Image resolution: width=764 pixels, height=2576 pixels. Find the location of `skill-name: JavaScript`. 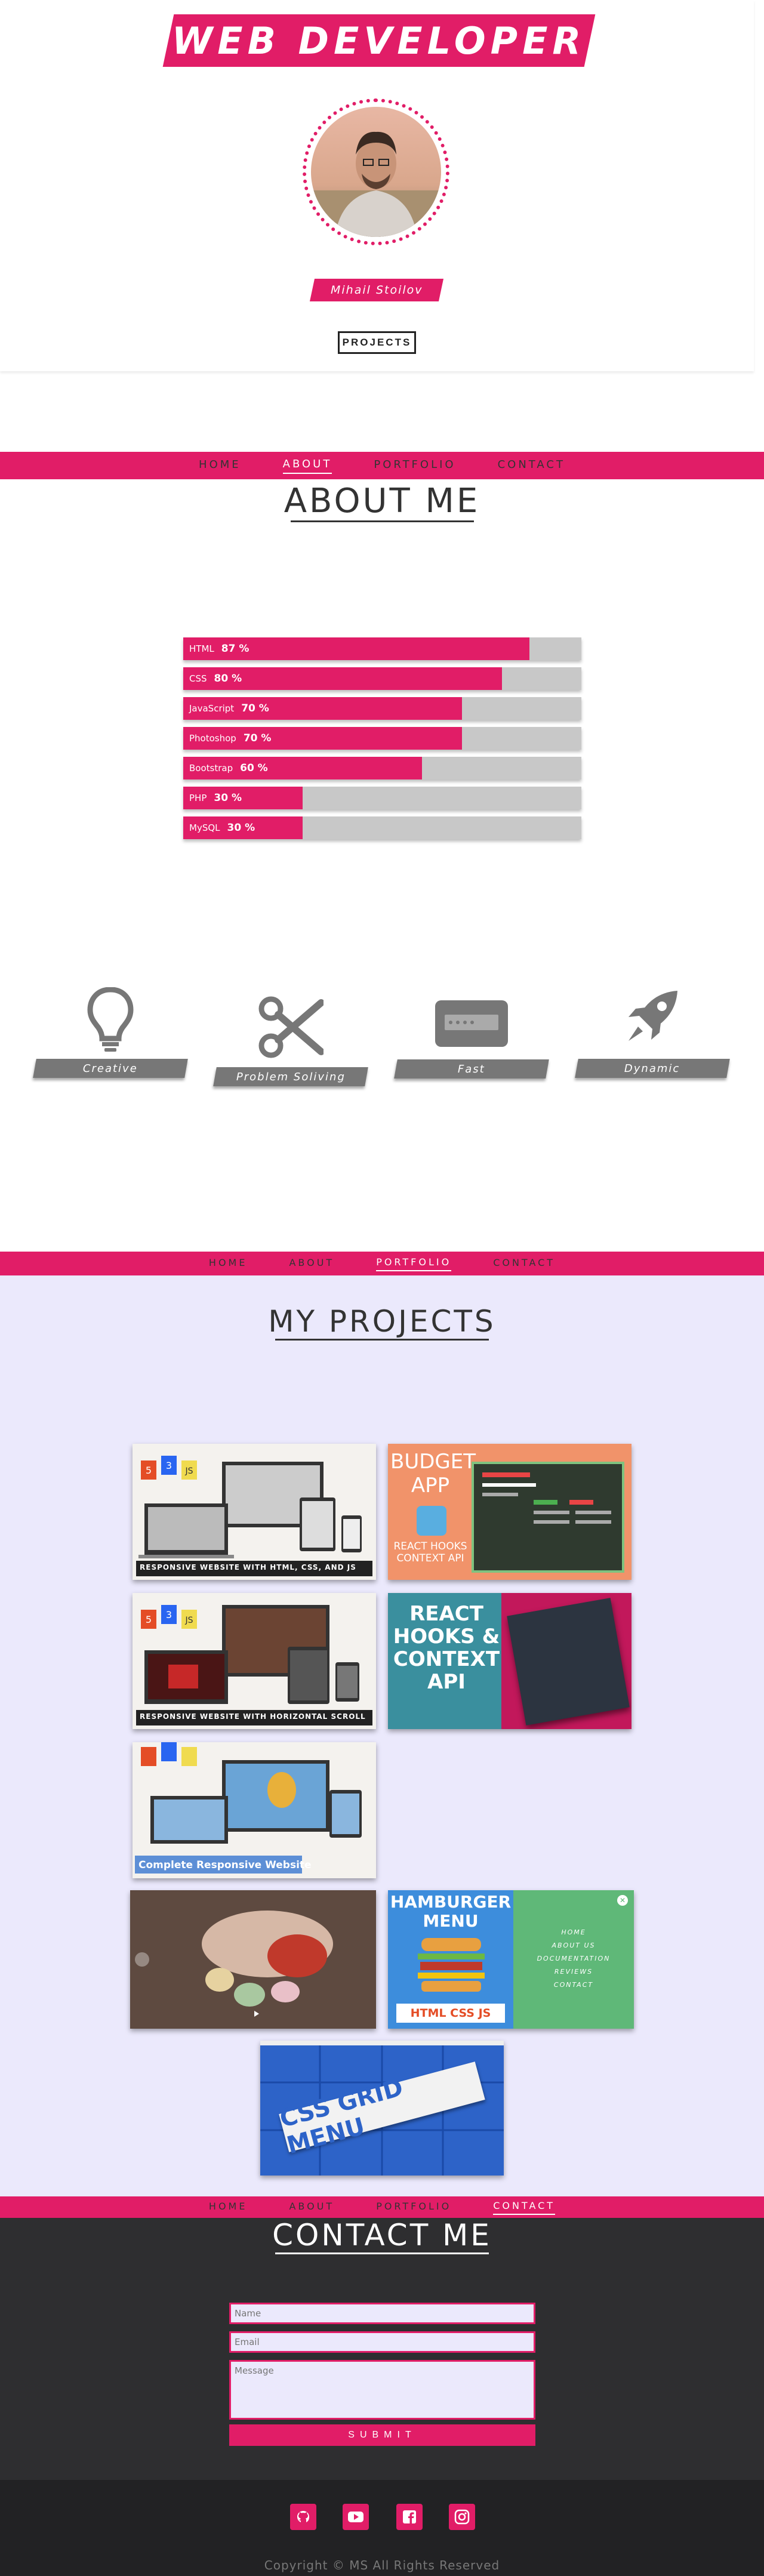

skill-name: JavaScript is located at coordinates (212, 708).